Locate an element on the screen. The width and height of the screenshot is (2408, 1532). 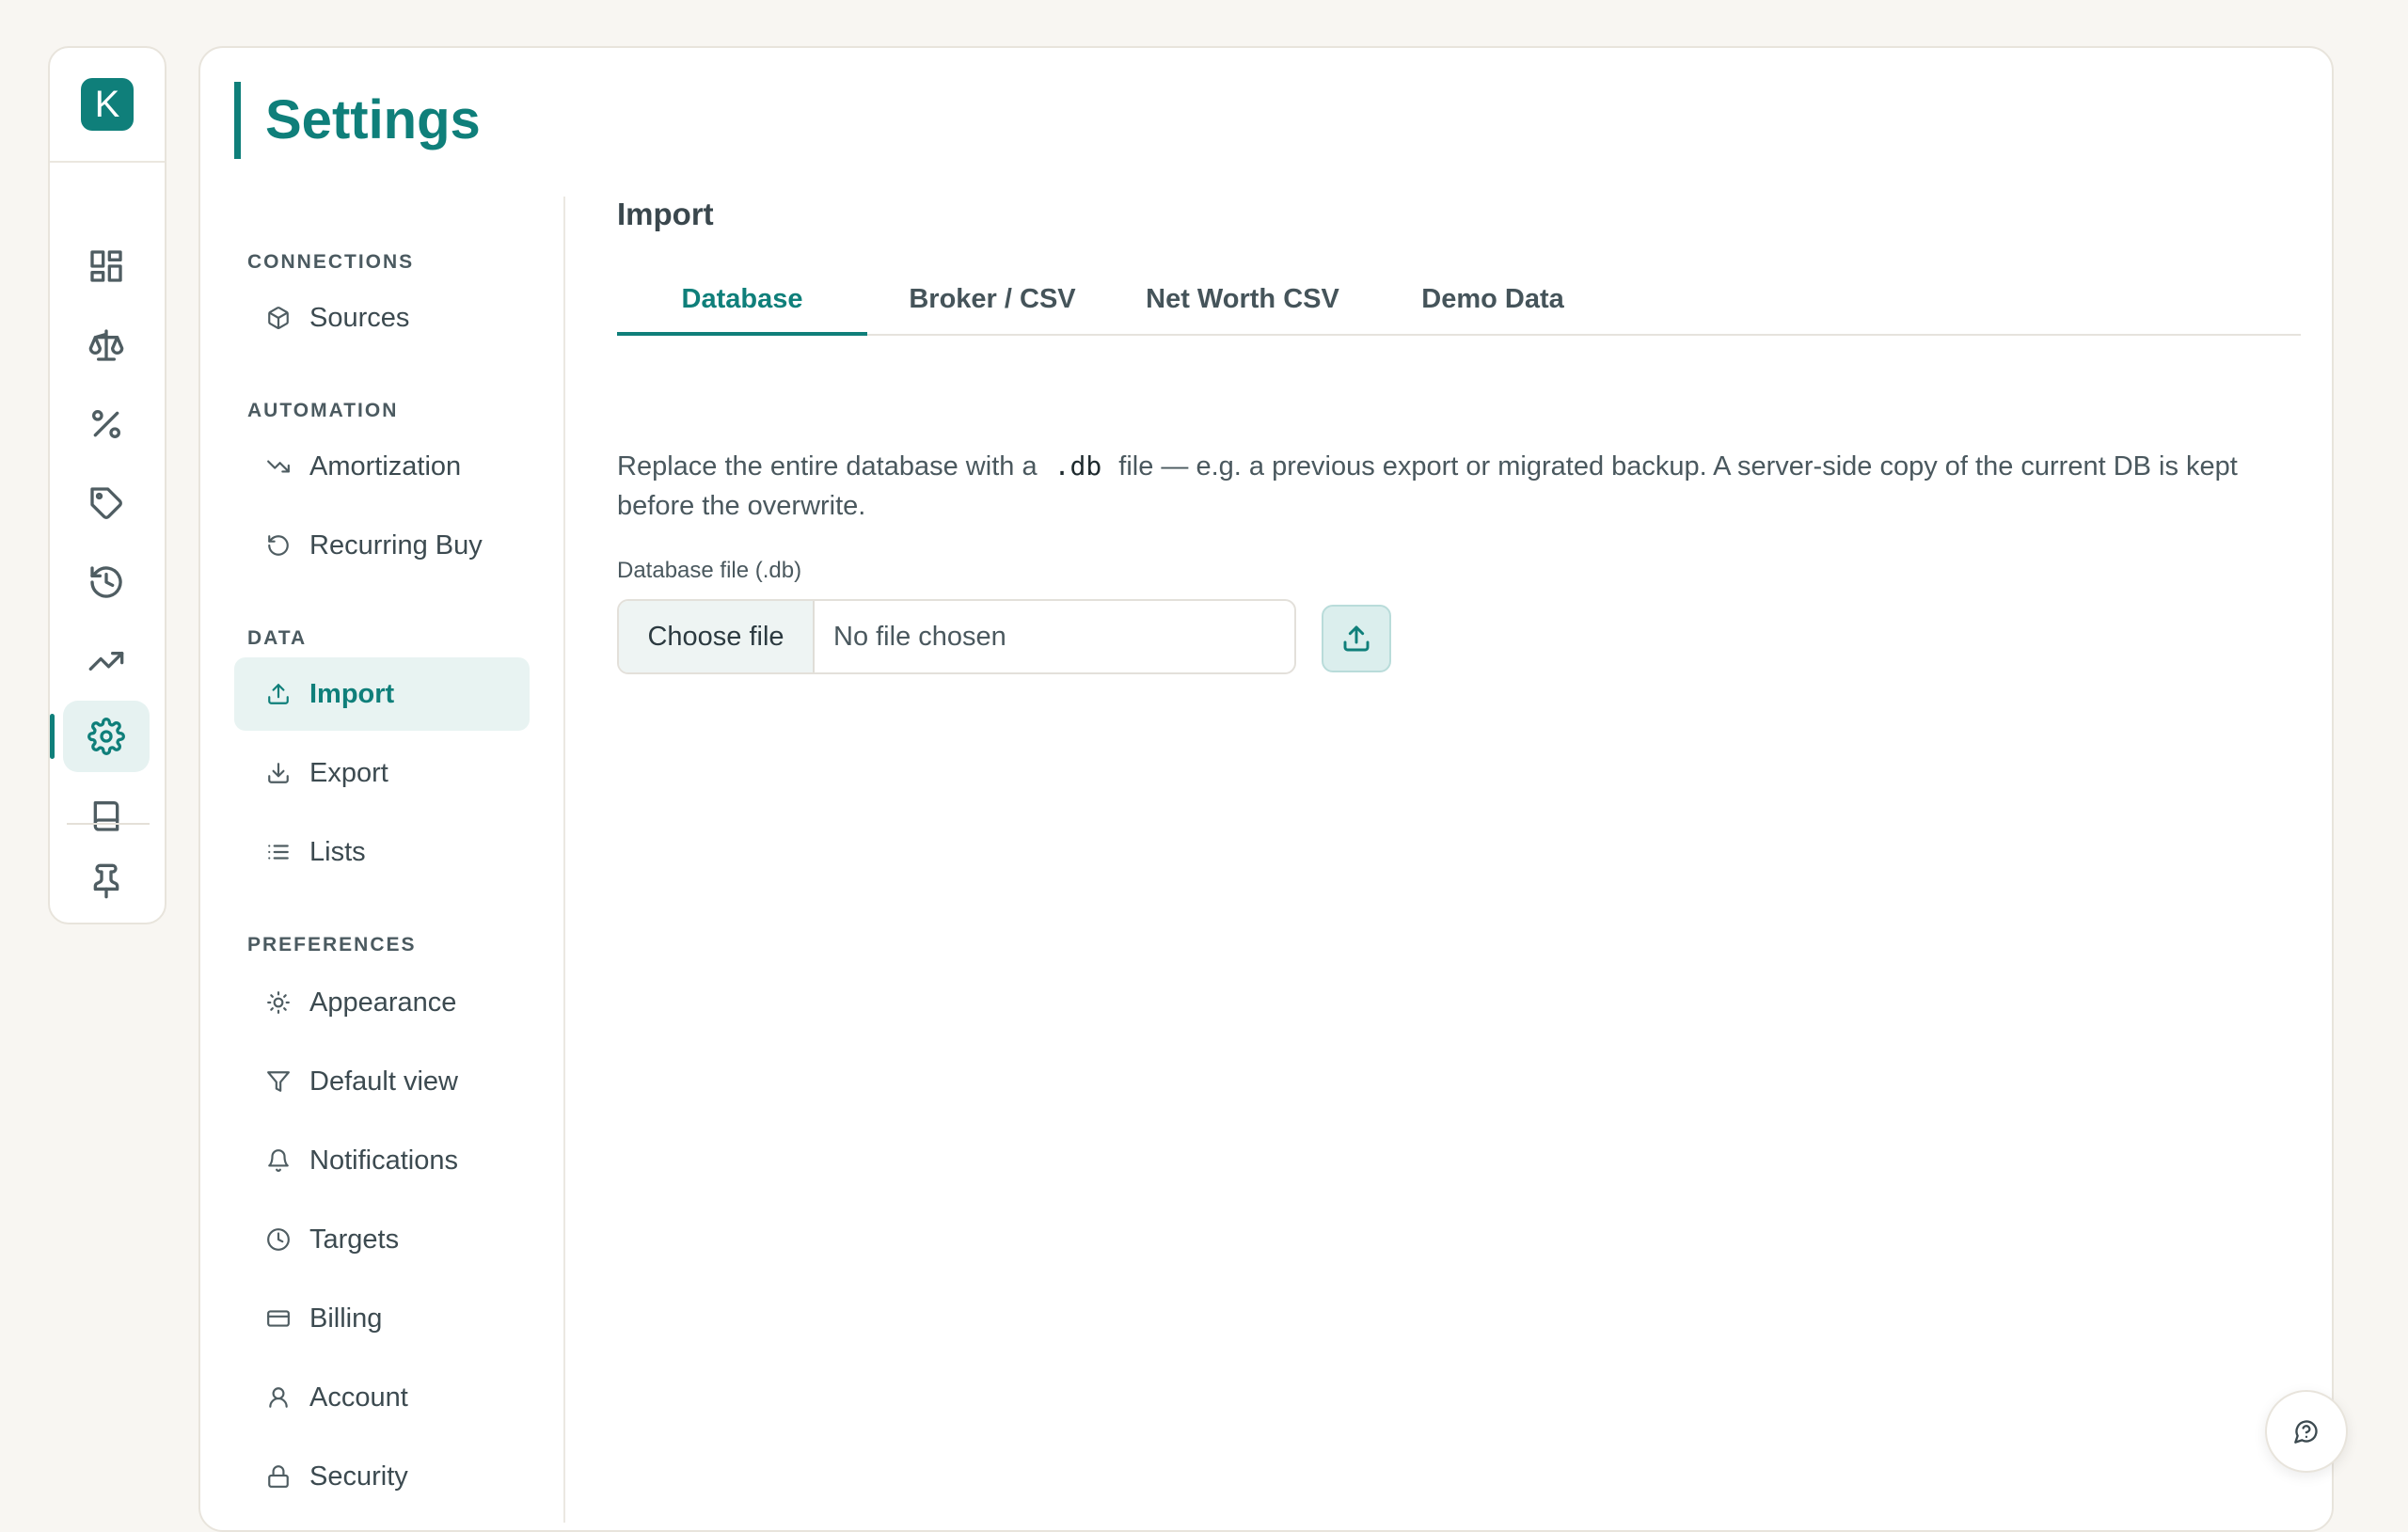
nav-item-import: Import is located at coordinates (382, 694).